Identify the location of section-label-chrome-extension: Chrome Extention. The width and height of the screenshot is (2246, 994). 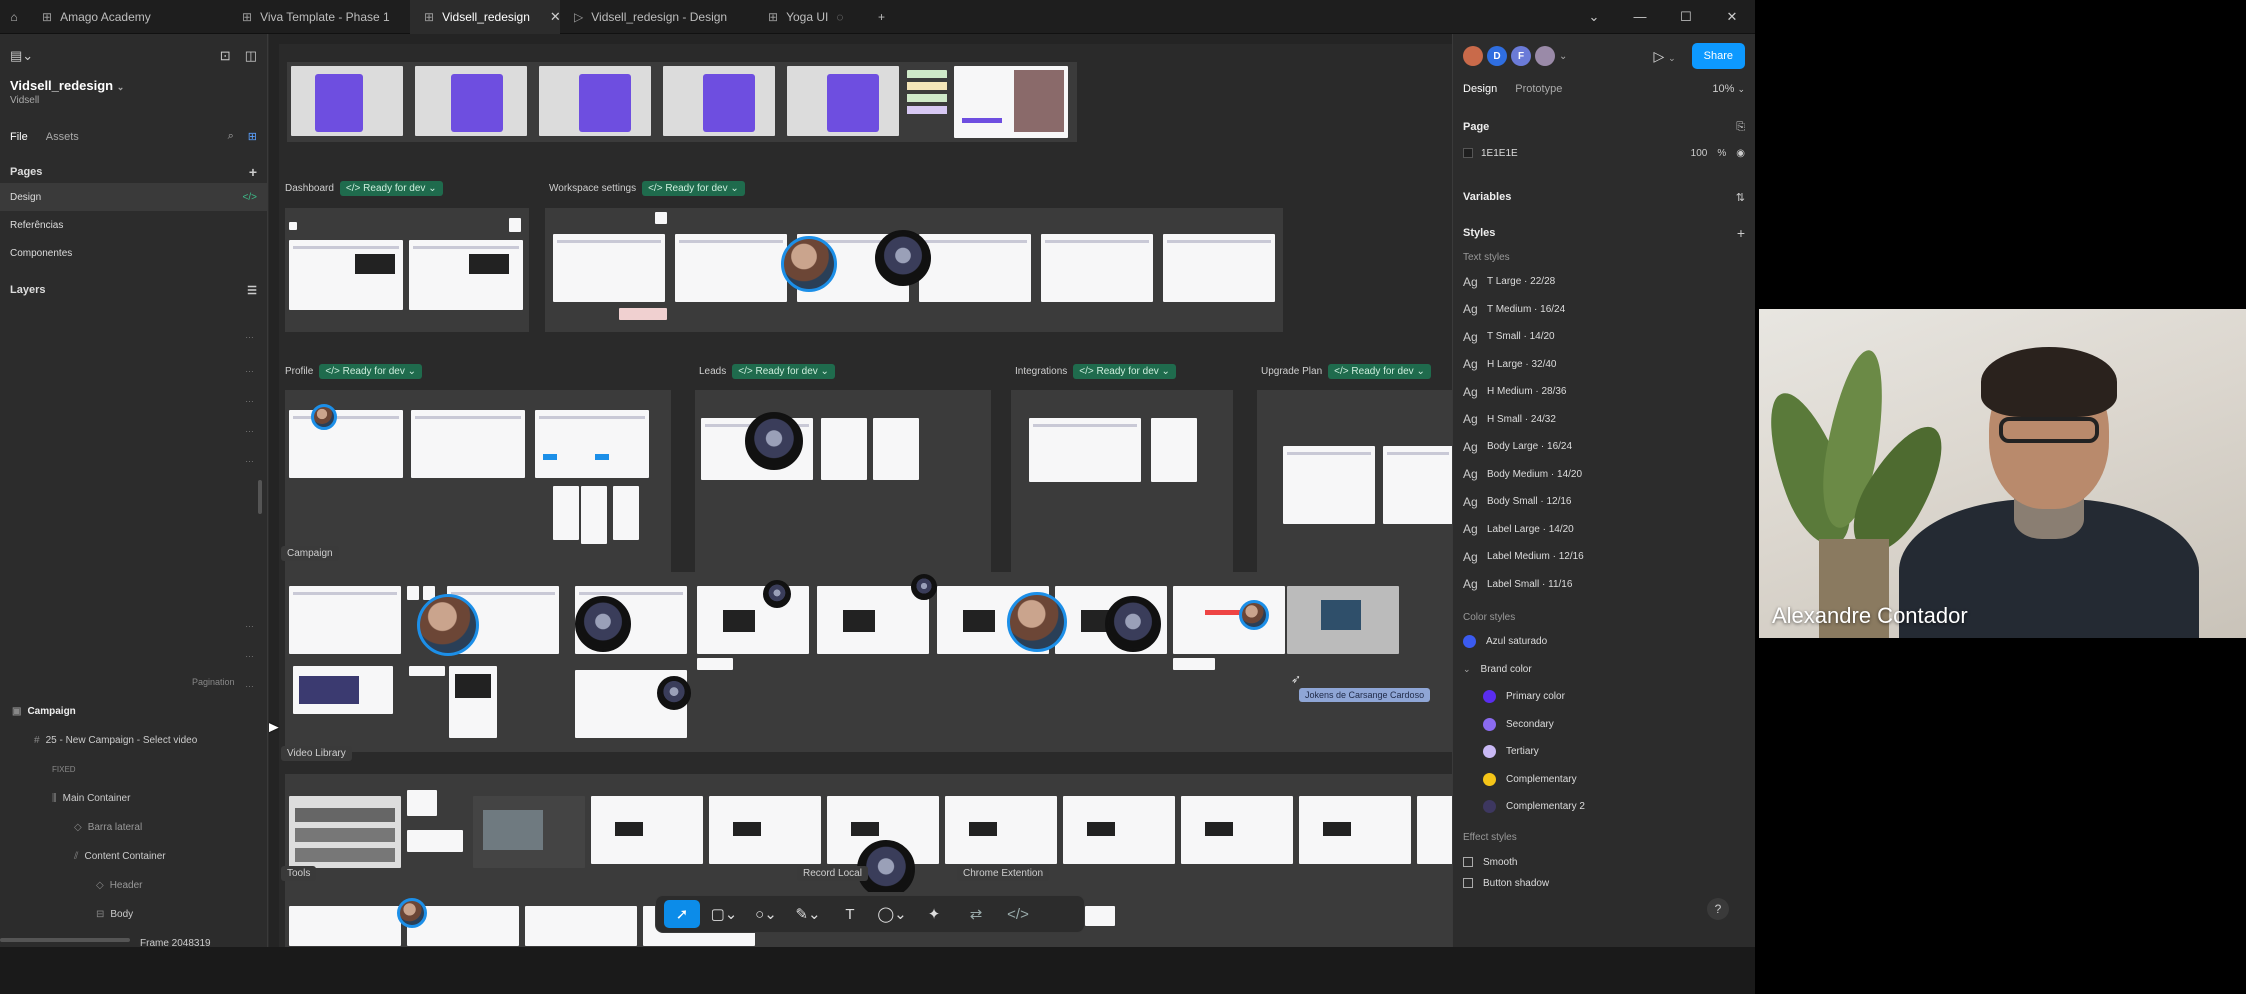
(1003, 873).